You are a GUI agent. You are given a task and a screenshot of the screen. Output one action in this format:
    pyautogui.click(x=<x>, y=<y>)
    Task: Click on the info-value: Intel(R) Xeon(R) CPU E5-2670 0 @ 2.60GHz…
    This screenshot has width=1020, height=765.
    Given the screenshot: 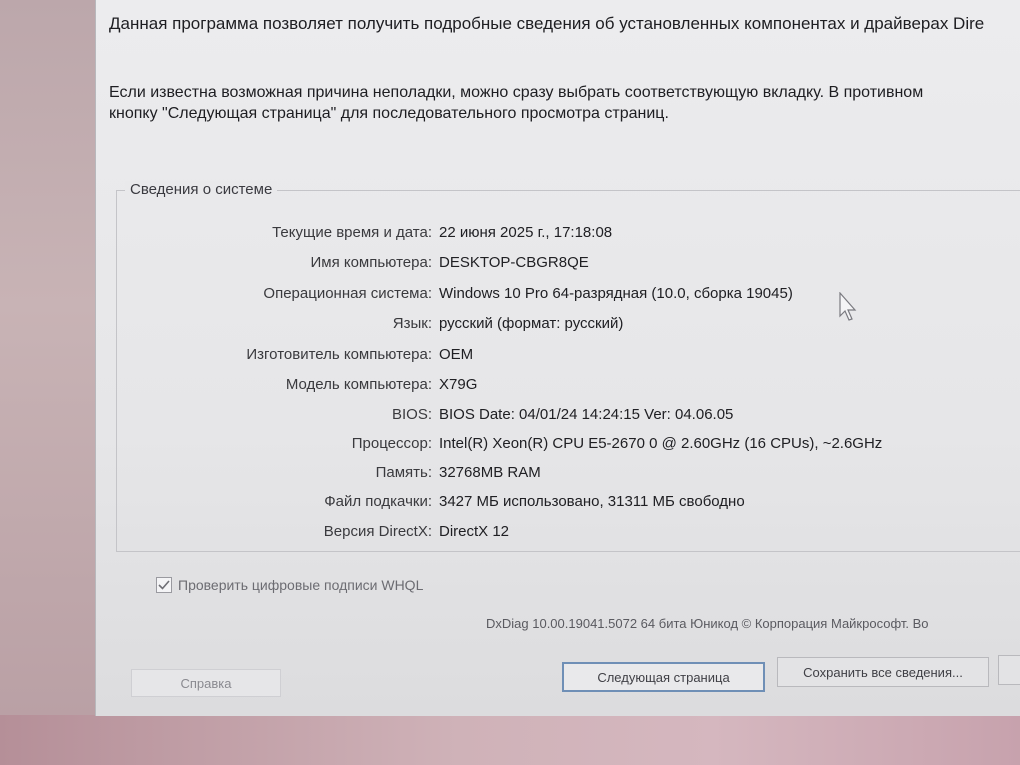 What is the action you would take?
    pyautogui.click(x=661, y=443)
    